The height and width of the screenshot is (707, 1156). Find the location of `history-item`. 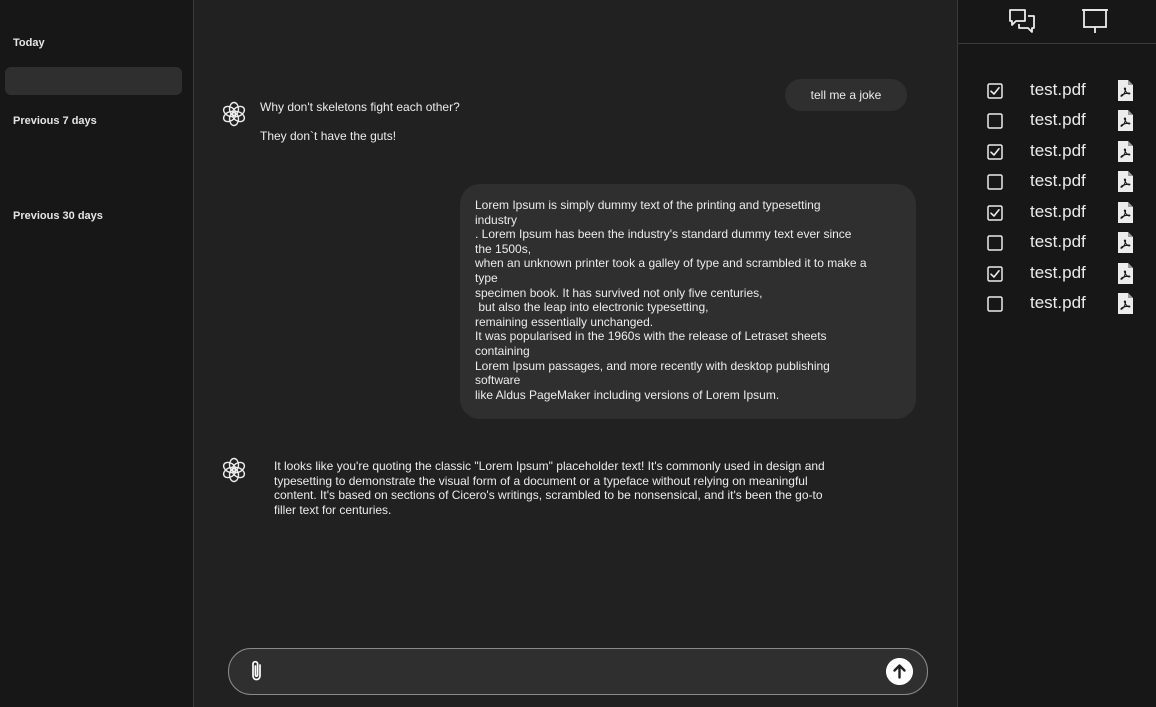

history-item is located at coordinates (93, 81).